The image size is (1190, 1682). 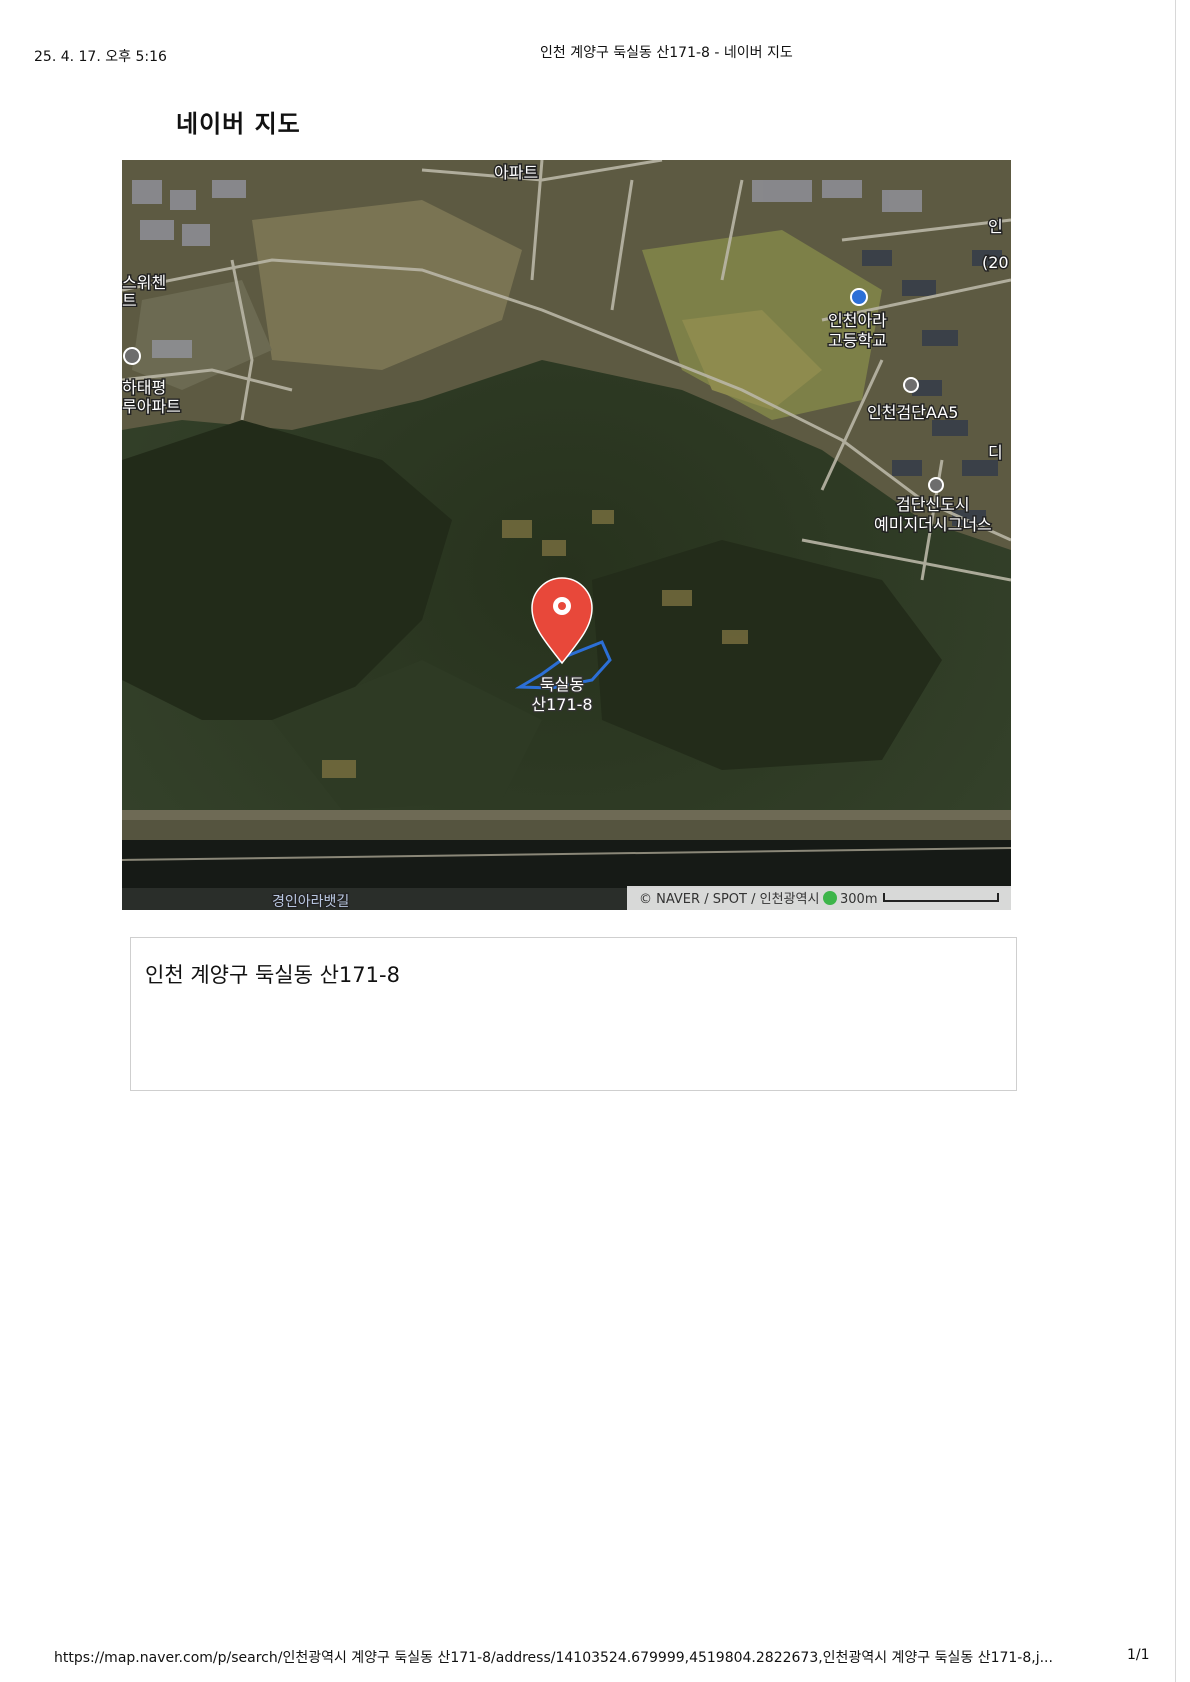 What do you see at coordinates (152, 407) in the screenshot?
I see `label-hapyeong-2: 루아파트` at bounding box center [152, 407].